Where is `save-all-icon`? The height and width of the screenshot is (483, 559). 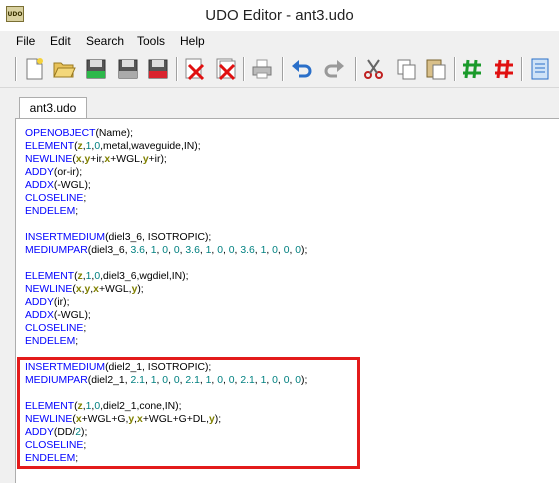 save-all-icon is located at coordinates (158, 69).